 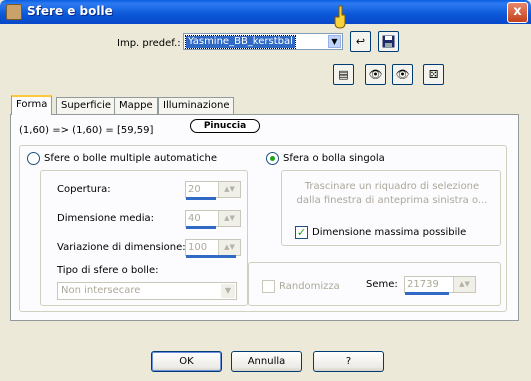 I want to click on save-icon, so click(x=388, y=41).